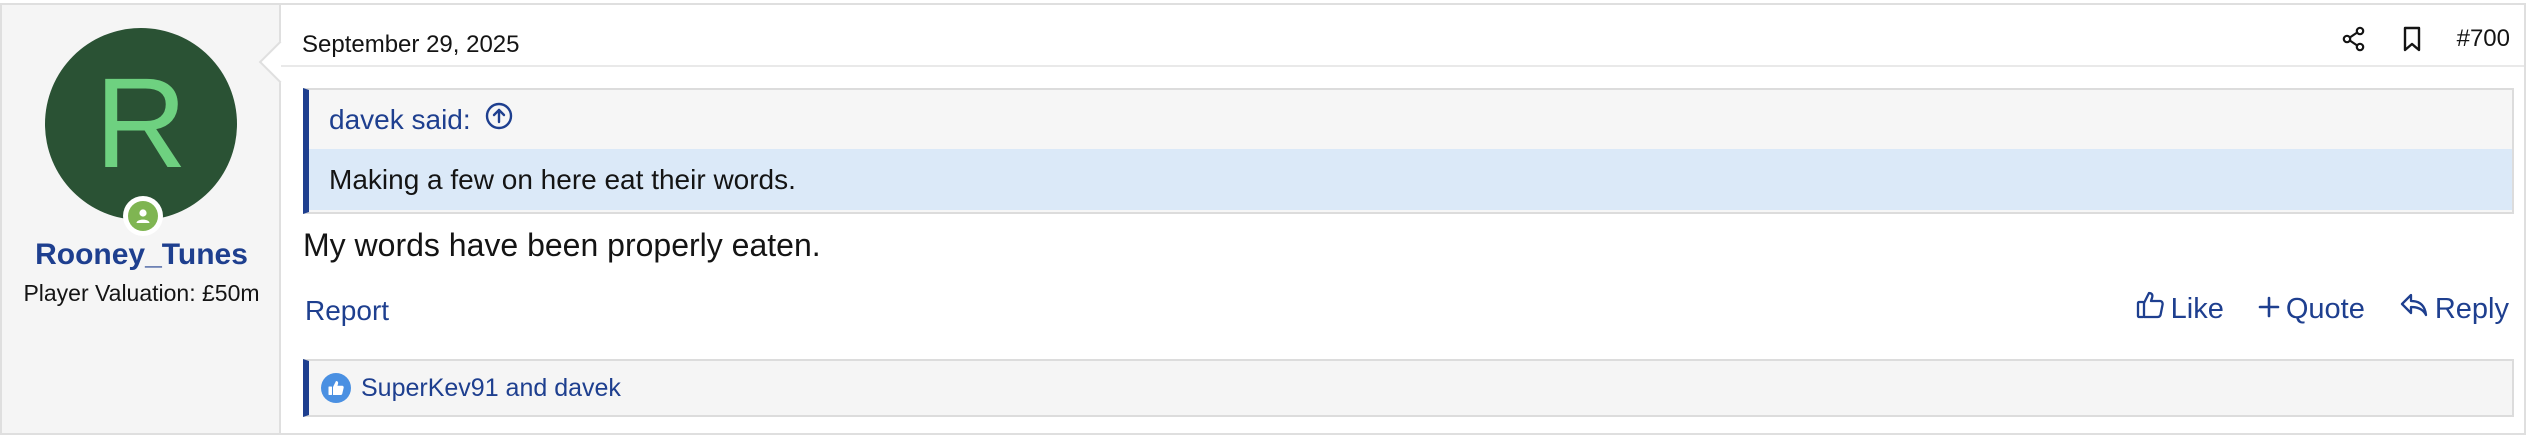  I want to click on quote-author: davek said:, so click(400, 120).